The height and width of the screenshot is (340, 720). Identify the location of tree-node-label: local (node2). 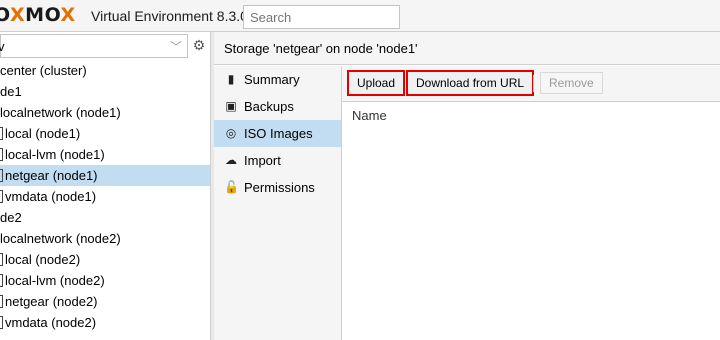
(43, 259).